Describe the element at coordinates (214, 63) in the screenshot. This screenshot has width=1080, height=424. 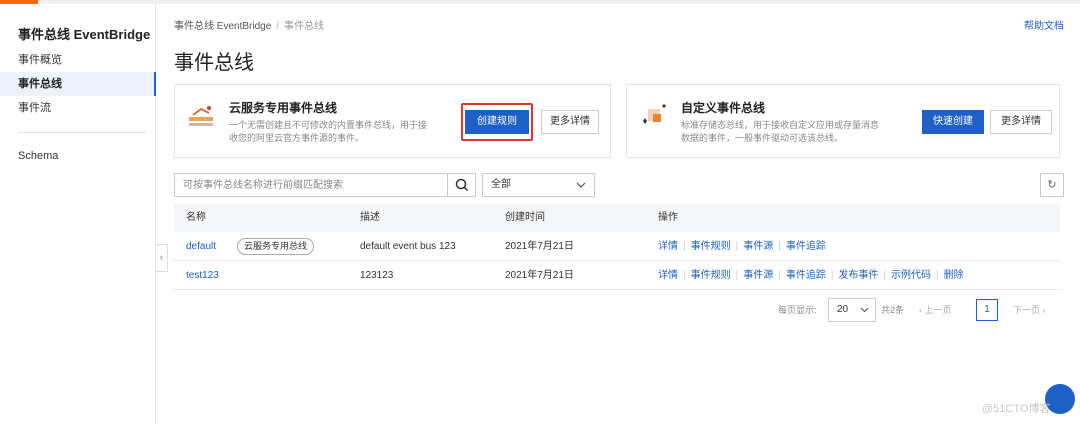
I see `page-title: 事件总线` at that location.